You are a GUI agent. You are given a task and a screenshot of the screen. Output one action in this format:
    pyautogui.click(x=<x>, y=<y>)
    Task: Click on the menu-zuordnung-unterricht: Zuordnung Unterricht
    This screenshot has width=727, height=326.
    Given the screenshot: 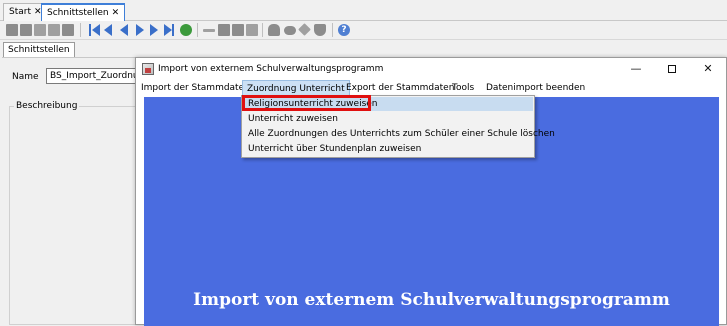 What is the action you would take?
    pyautogui.click(x=296, y=88)
    